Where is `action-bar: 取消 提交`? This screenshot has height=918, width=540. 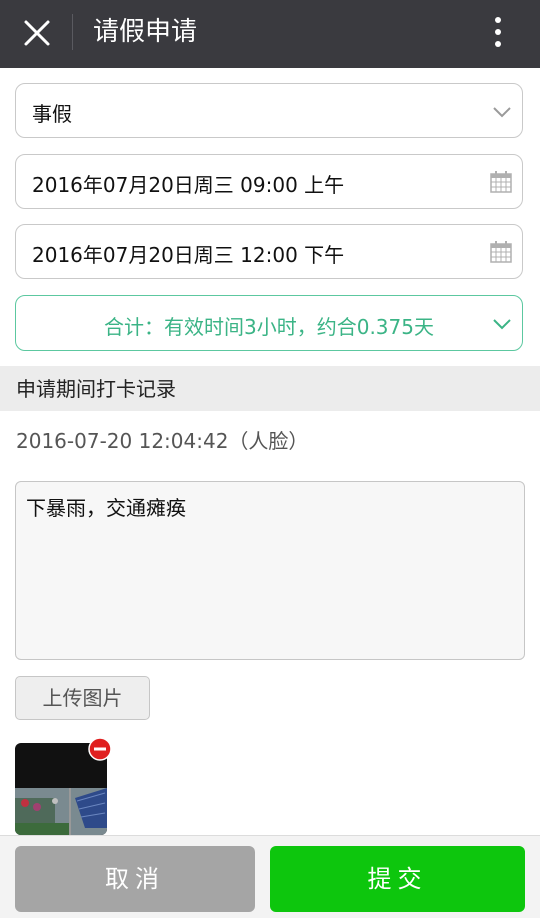 action-bar: 取消 提交 is located at coordinates (270, 876).